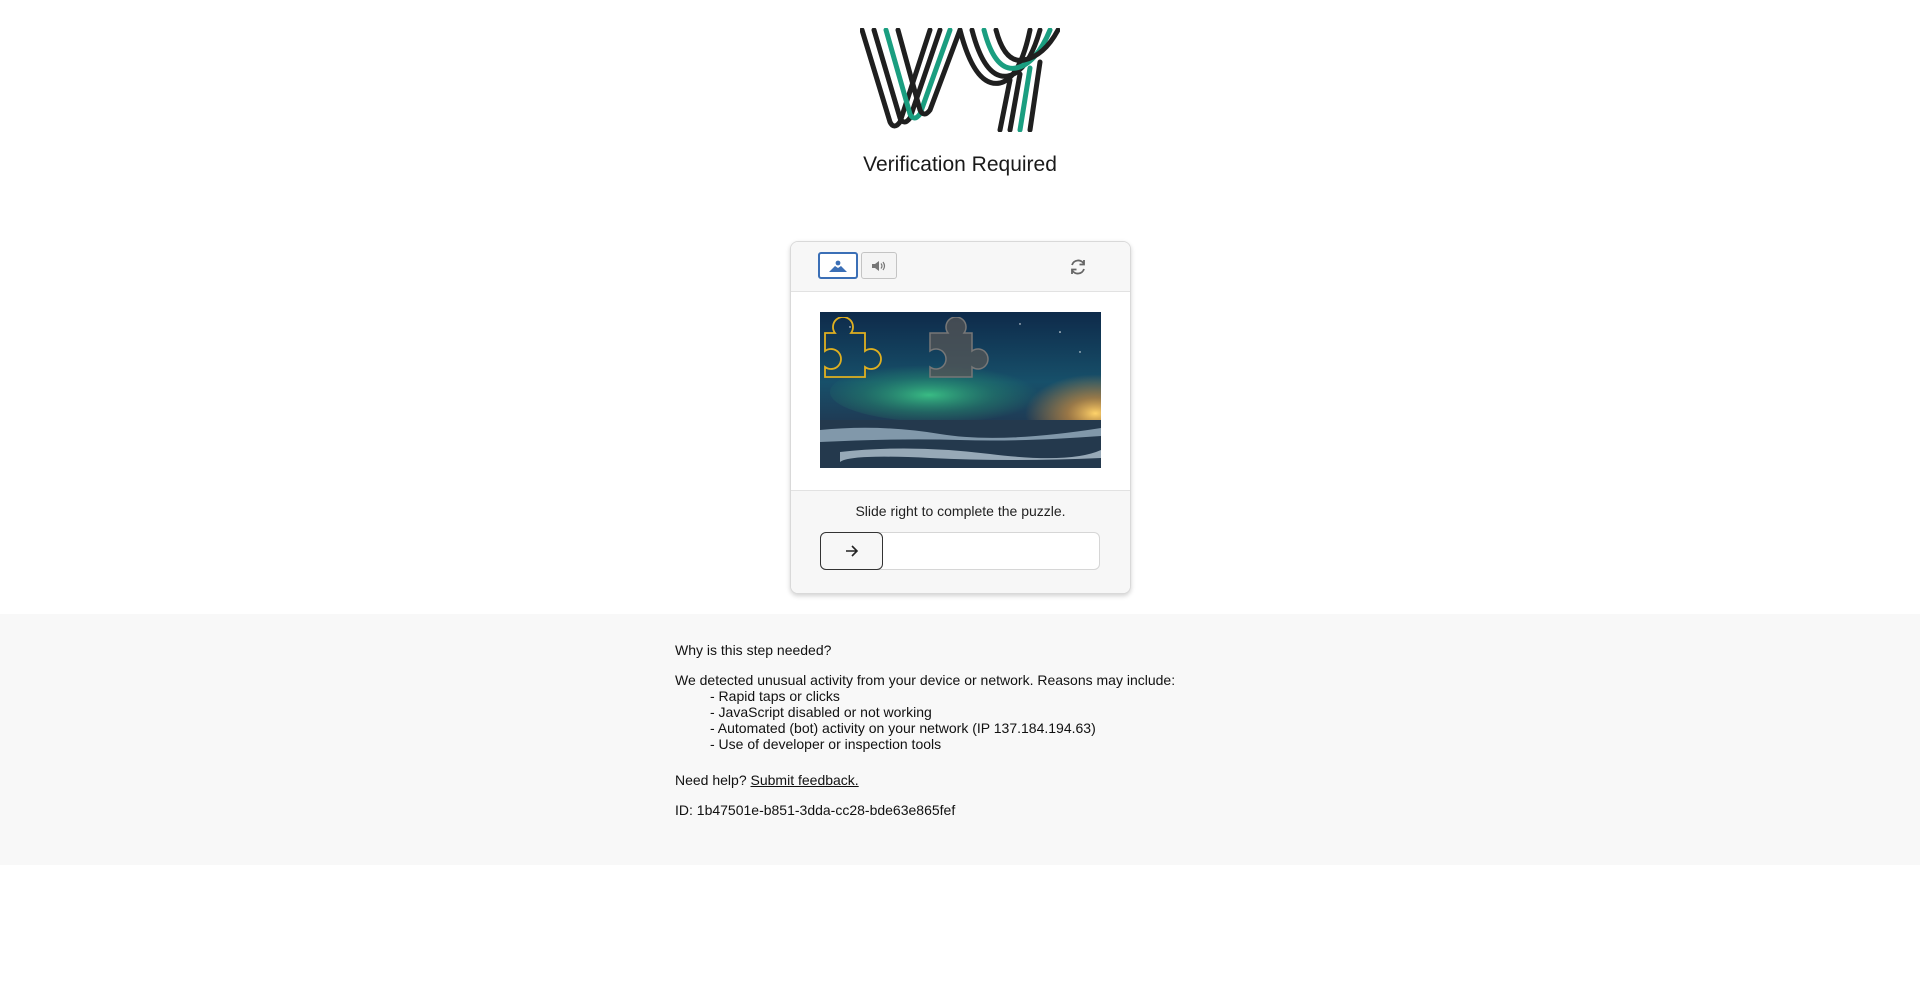 The height and width of the screenshot is (993, 1920). I want to click on puzzle-piece-icon, so click(853, 349).